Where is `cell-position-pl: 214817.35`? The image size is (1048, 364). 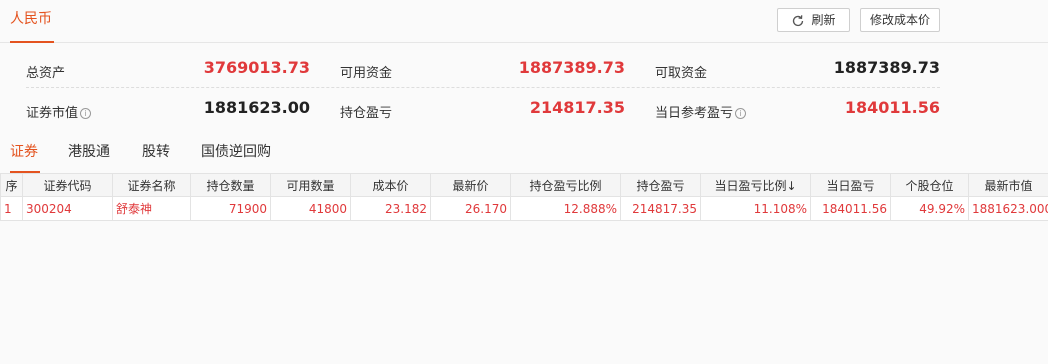
cell-position-pl: 214817.35 is located at coordinates (660, 208).